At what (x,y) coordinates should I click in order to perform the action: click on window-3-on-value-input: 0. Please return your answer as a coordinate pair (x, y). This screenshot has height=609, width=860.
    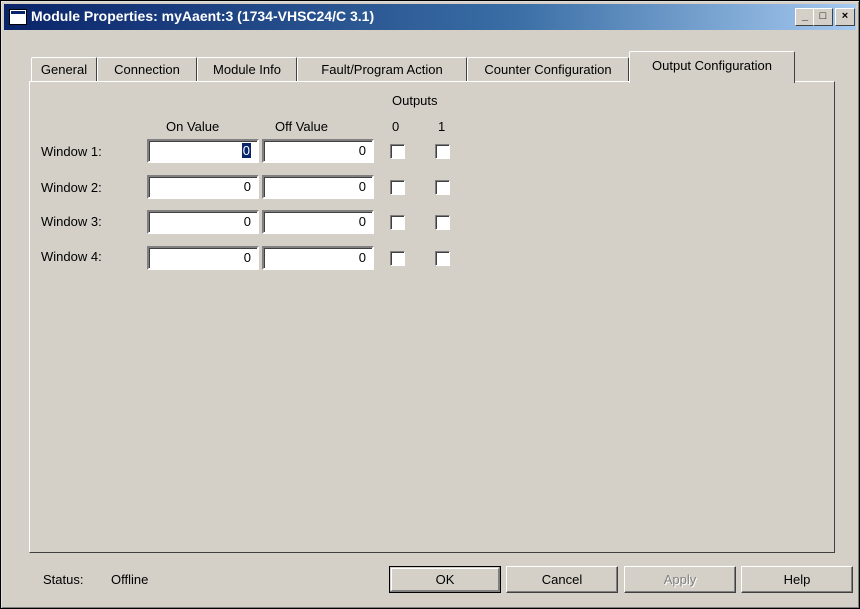
    Looking at the image, I should click on (203, 222).